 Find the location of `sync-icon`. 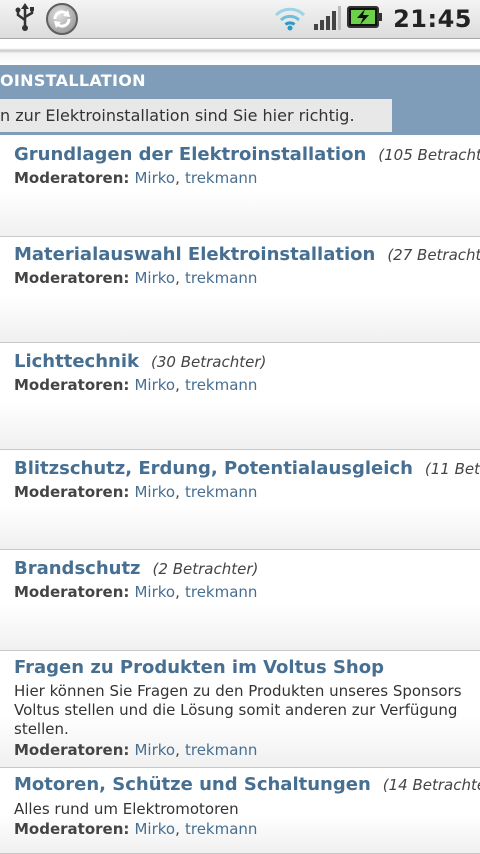

sync-icon is located at coordinates (62, 19).